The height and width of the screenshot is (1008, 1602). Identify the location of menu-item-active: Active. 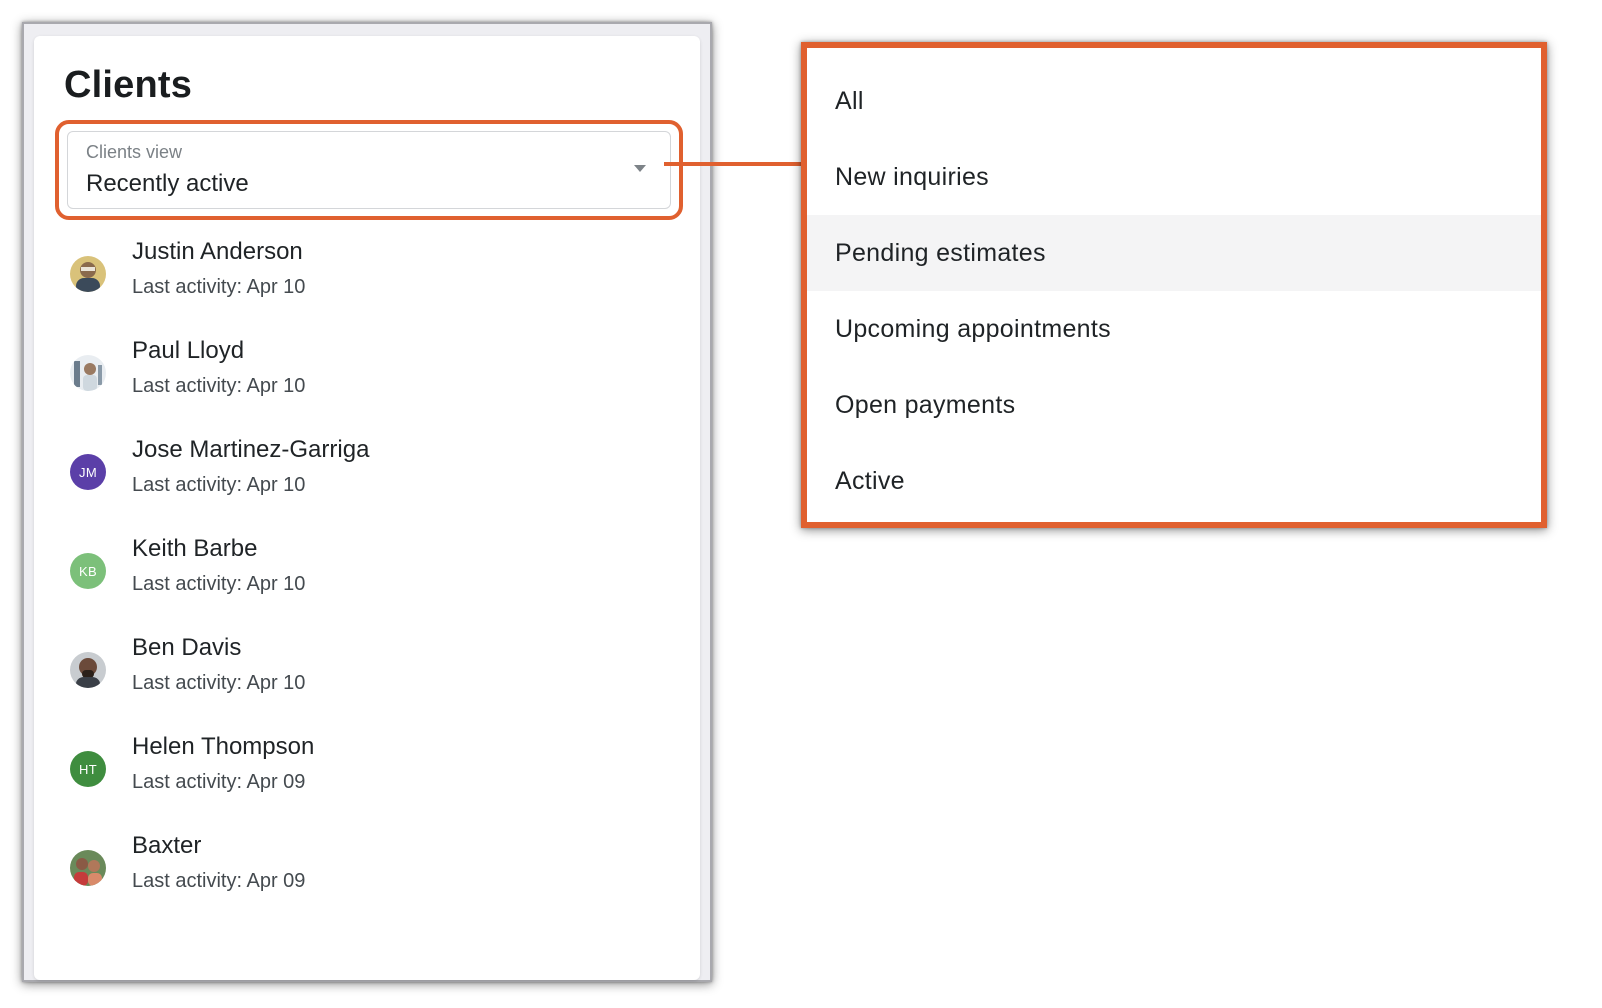
(1174, 481).